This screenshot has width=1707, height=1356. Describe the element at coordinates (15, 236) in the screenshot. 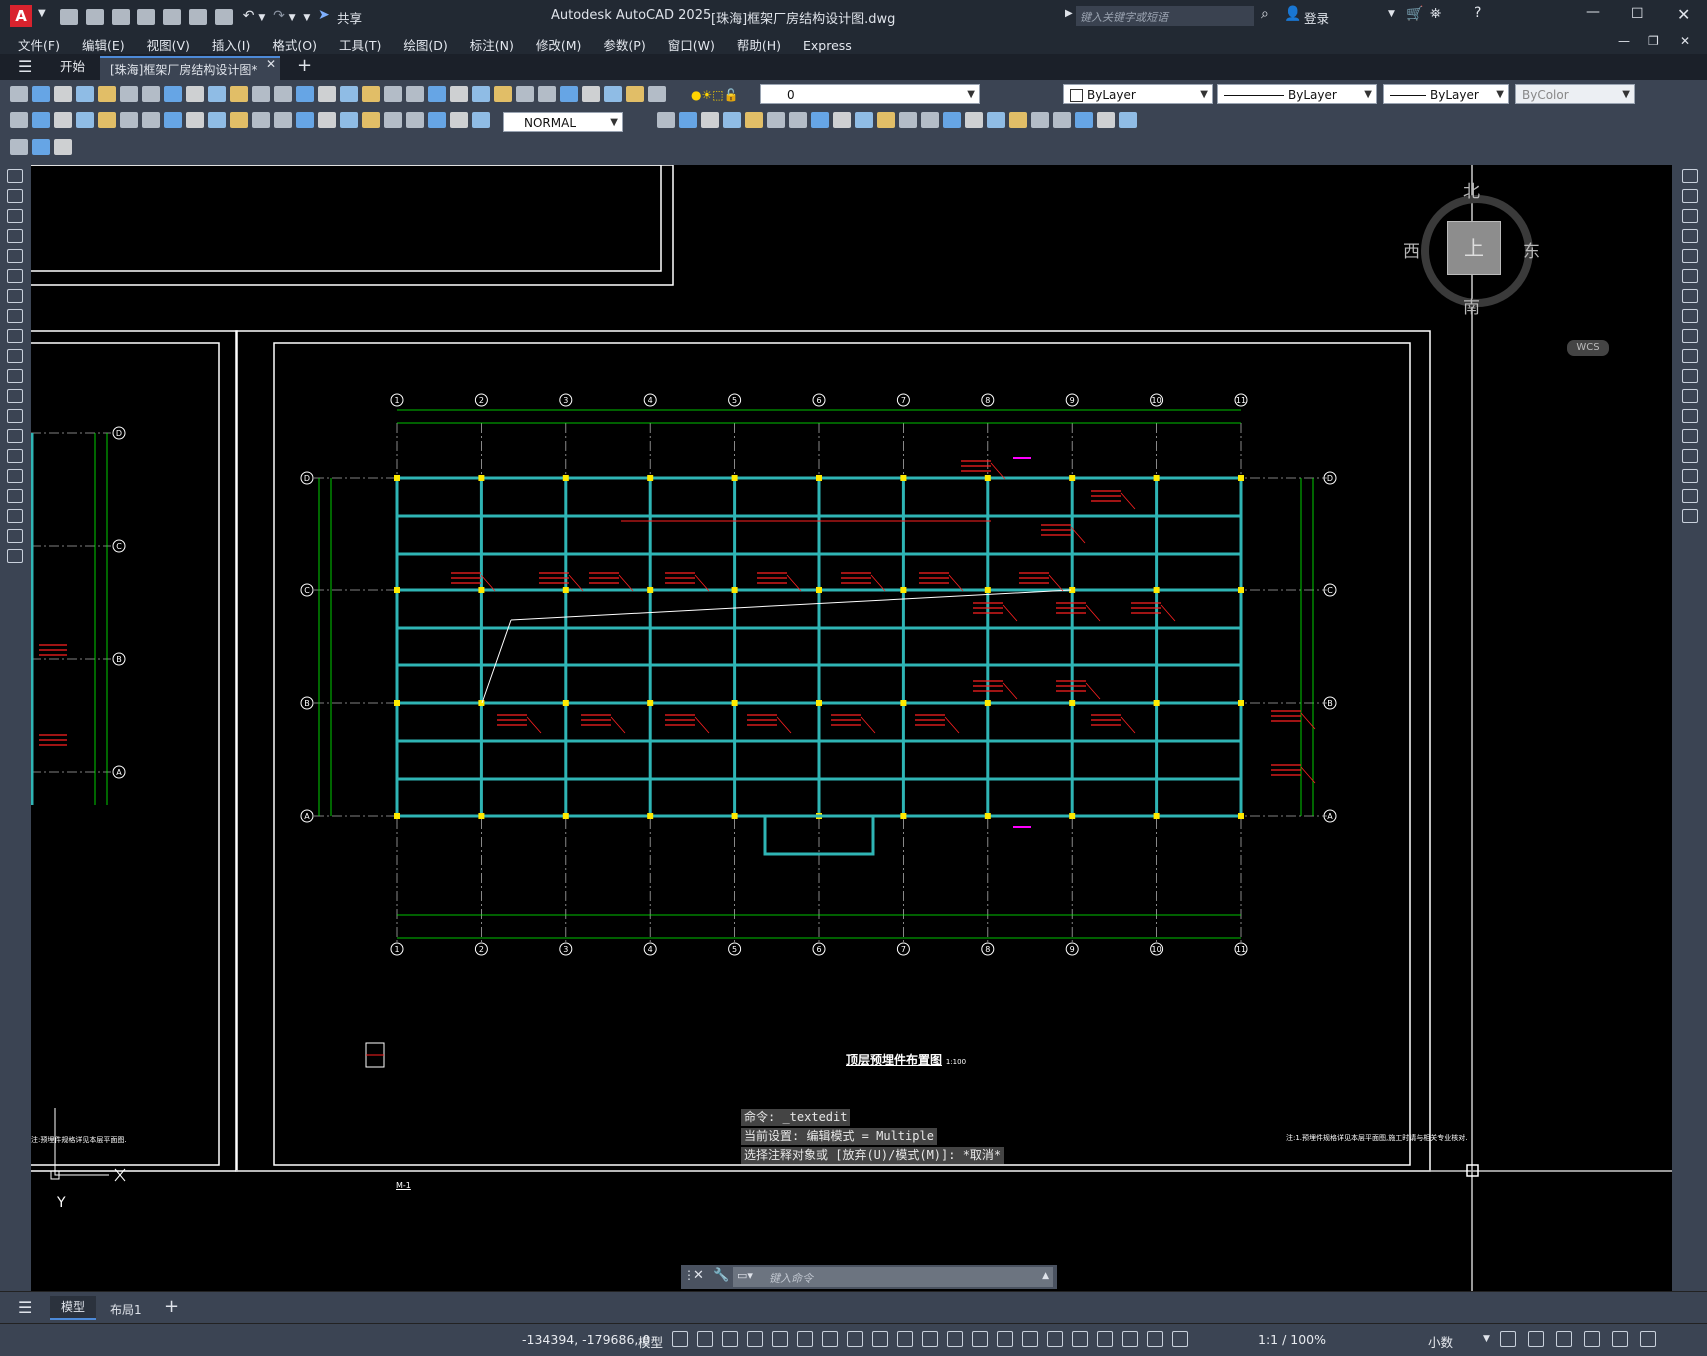

I see `polygon-icon` at that location.